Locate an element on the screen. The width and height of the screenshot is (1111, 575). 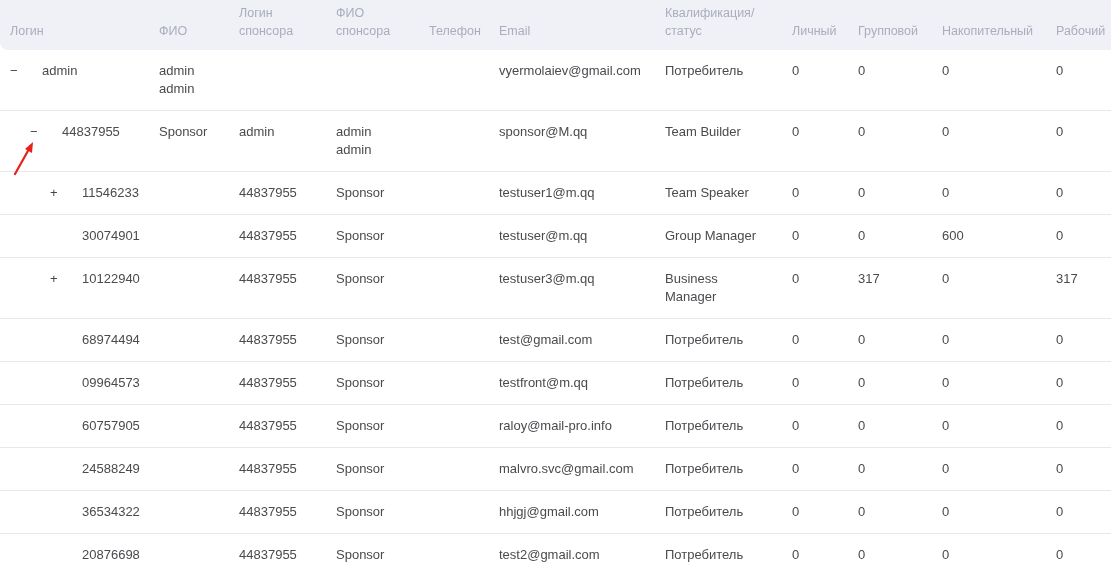
table-cell: admin is located at coordinates (60, 71).